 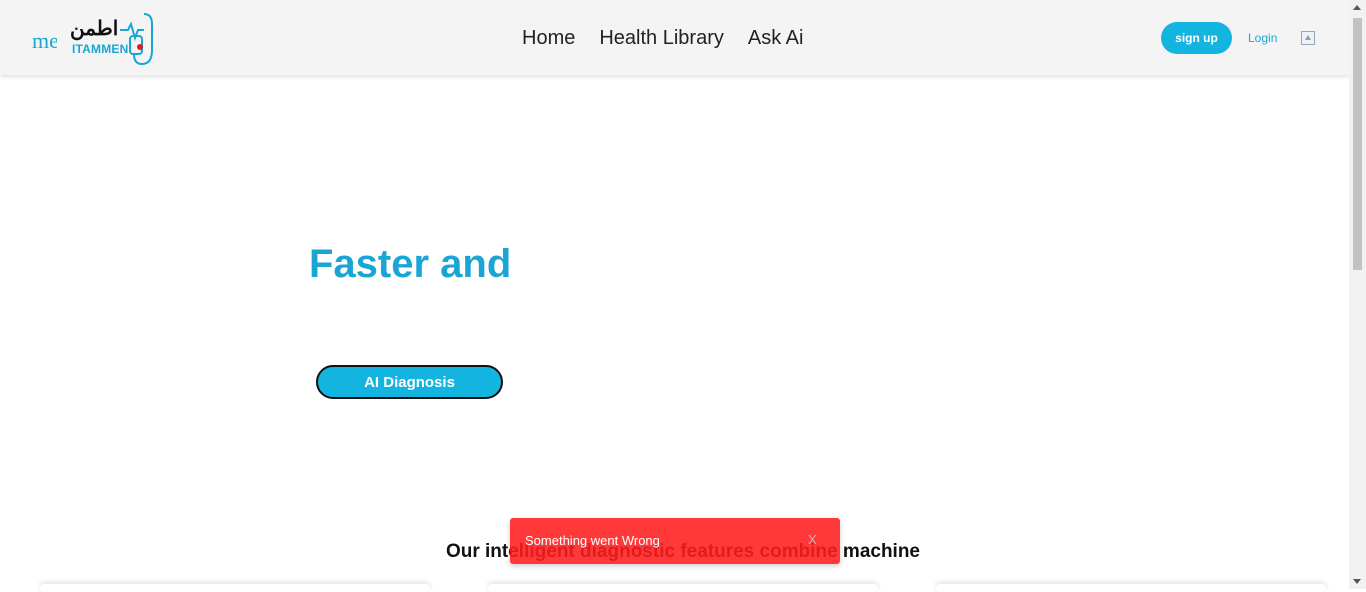 I want to click on hero-title: Faster and, so click(x=410, y=264).